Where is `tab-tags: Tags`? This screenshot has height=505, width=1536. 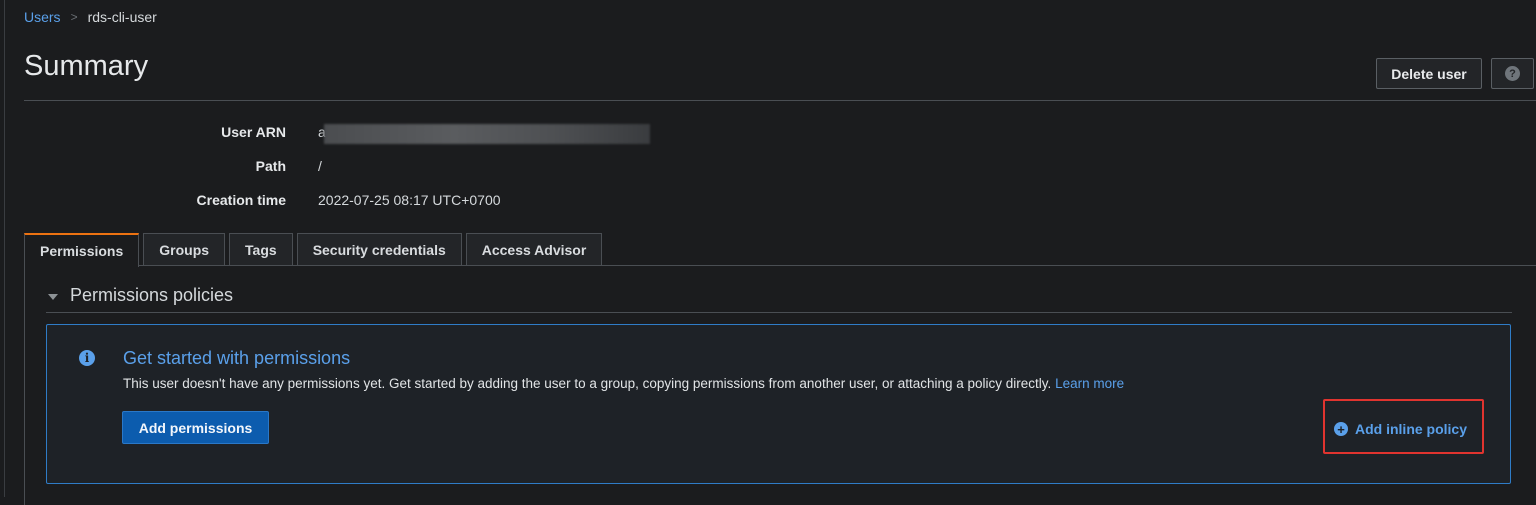 tab-tags: Tags is located at coordinates (261, 249).